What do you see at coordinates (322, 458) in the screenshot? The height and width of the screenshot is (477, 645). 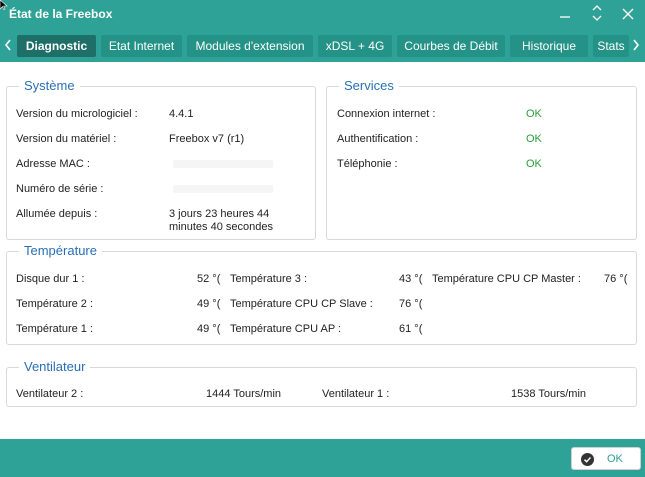 I see `dialog-footer: OK` at bounding box center [322, 458].